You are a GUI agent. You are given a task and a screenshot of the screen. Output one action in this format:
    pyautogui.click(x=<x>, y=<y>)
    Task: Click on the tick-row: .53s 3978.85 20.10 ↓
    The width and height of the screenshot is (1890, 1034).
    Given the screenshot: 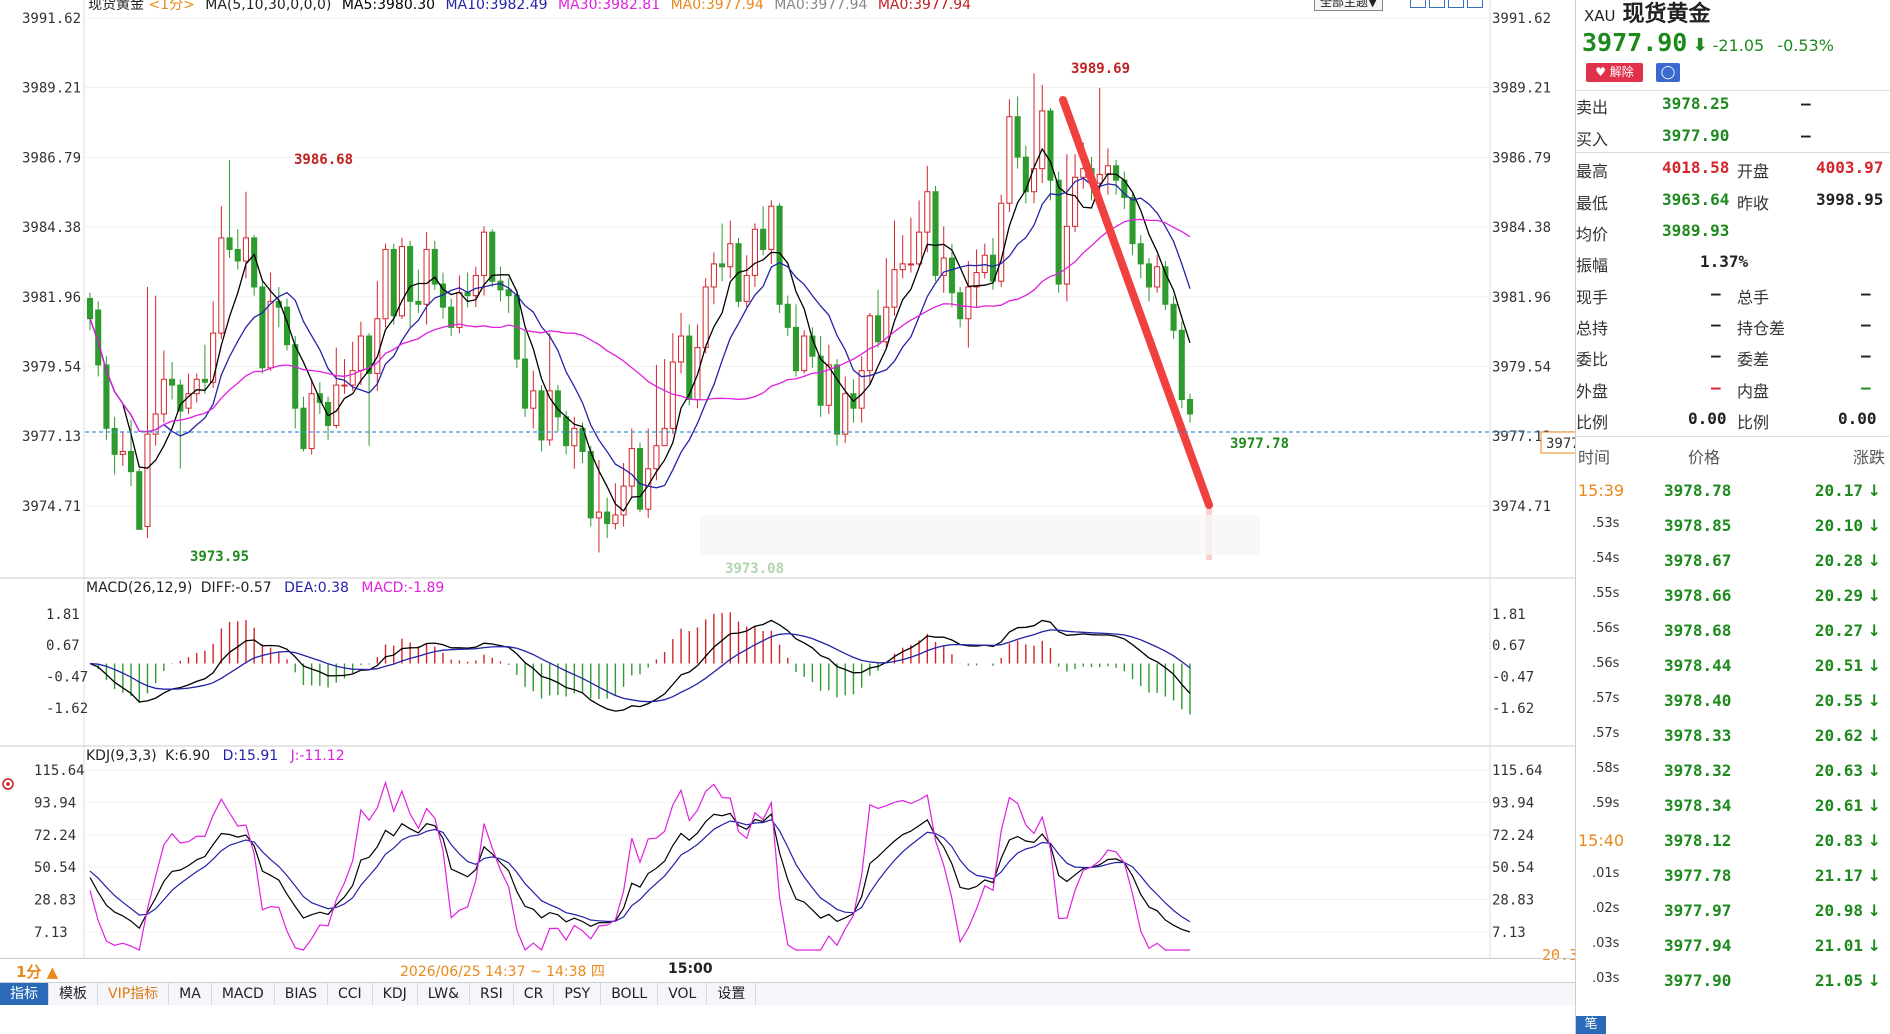 What is the action you would take?
    pyautogui.click(x=1733, y=533)
    